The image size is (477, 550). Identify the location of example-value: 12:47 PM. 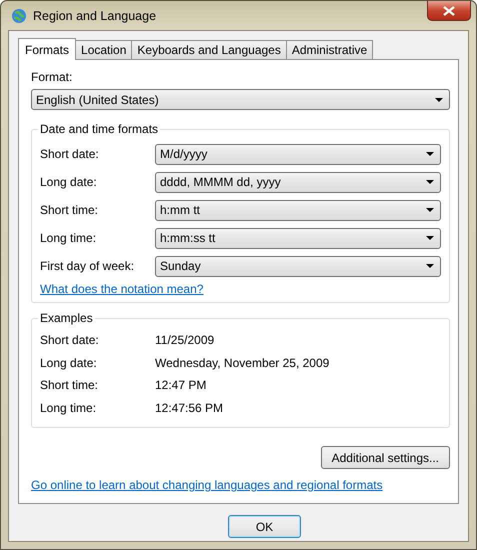
(180, 385).